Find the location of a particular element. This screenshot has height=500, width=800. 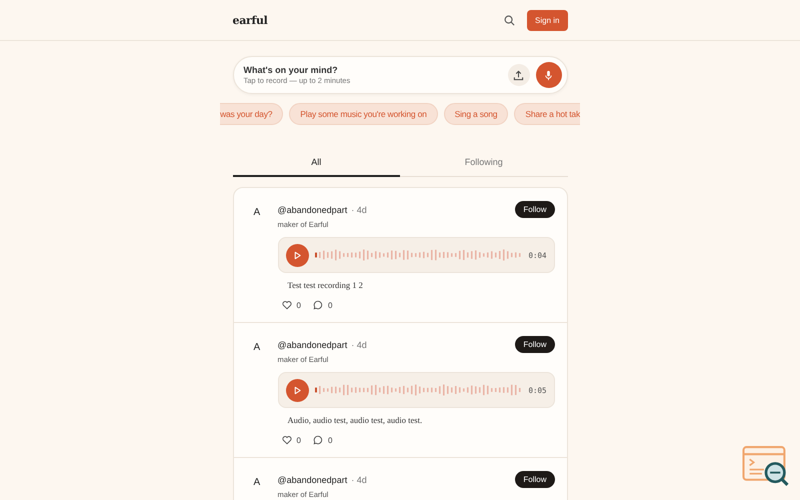

upload-button is located at coordinates (519, 75).